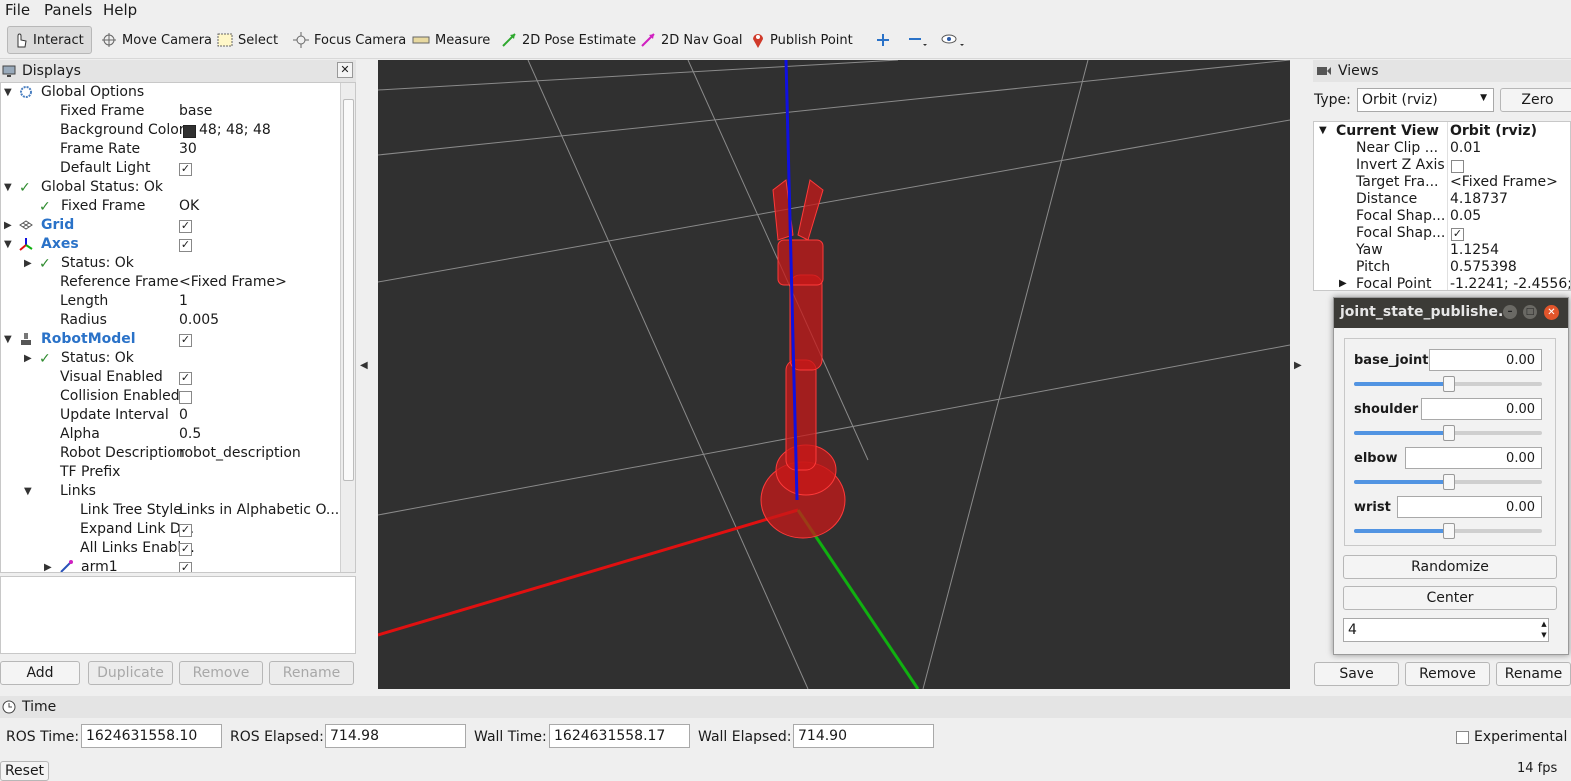 The image size is (1571, 781). What do you see at coordinates (1457, 234) in the screenshot?
I see `focal-shape-checkbox: ✓` at bounding box center [1457, 234].